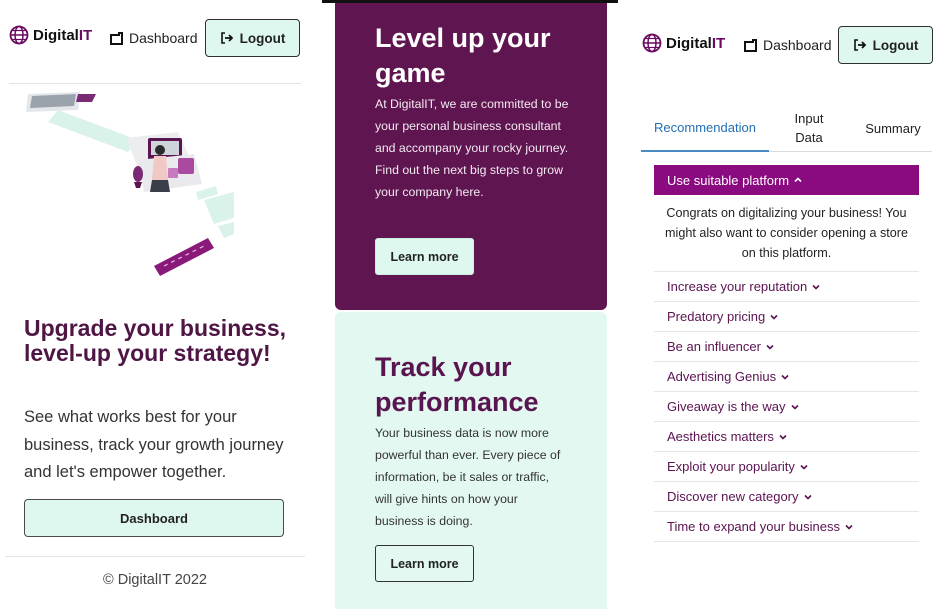 The height and width of the screenshot is (609, 942). Describe the element at coordinates (737, 286) in the screenshot. I see `accordion-item-label: Increase your reputation` at that location.